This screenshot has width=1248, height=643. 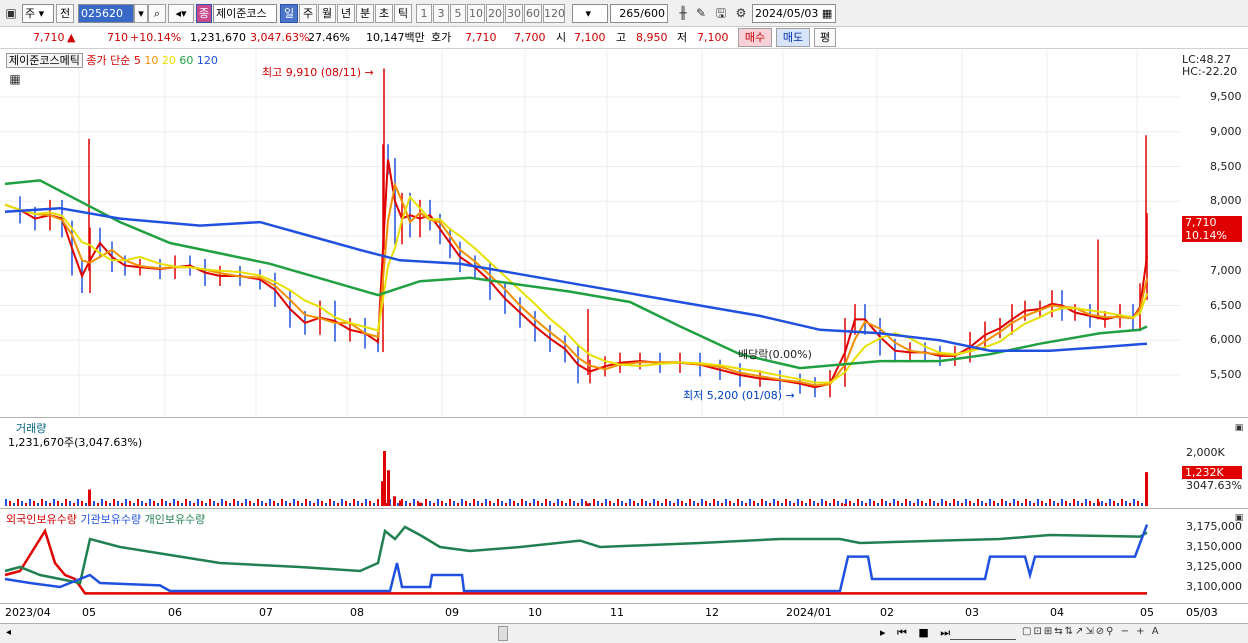 I want to click on volume-chart, so click(x=590, y=463).